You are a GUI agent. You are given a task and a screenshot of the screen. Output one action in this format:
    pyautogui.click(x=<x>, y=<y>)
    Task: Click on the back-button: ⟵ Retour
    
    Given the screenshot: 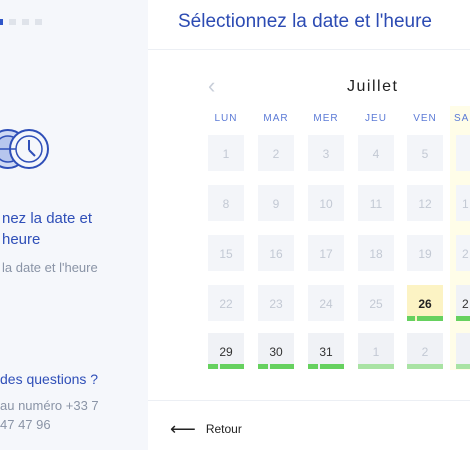 What is the action you would take?
    pyautogui.click(x=206, y=429)
    